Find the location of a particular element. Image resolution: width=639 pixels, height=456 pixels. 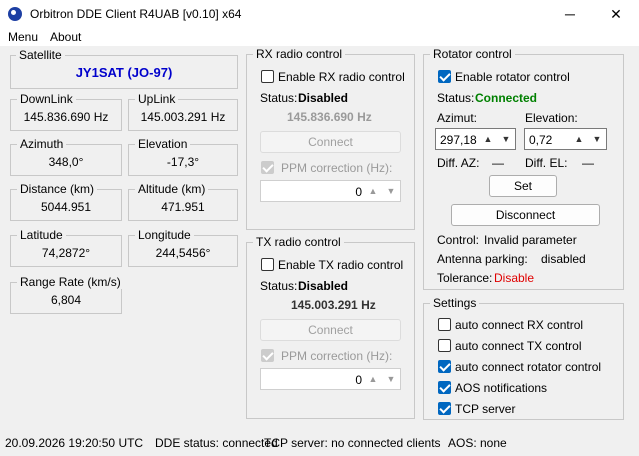

auto-connect-rotator-label: auto connect rotator control is located at coordinates (528, 367).